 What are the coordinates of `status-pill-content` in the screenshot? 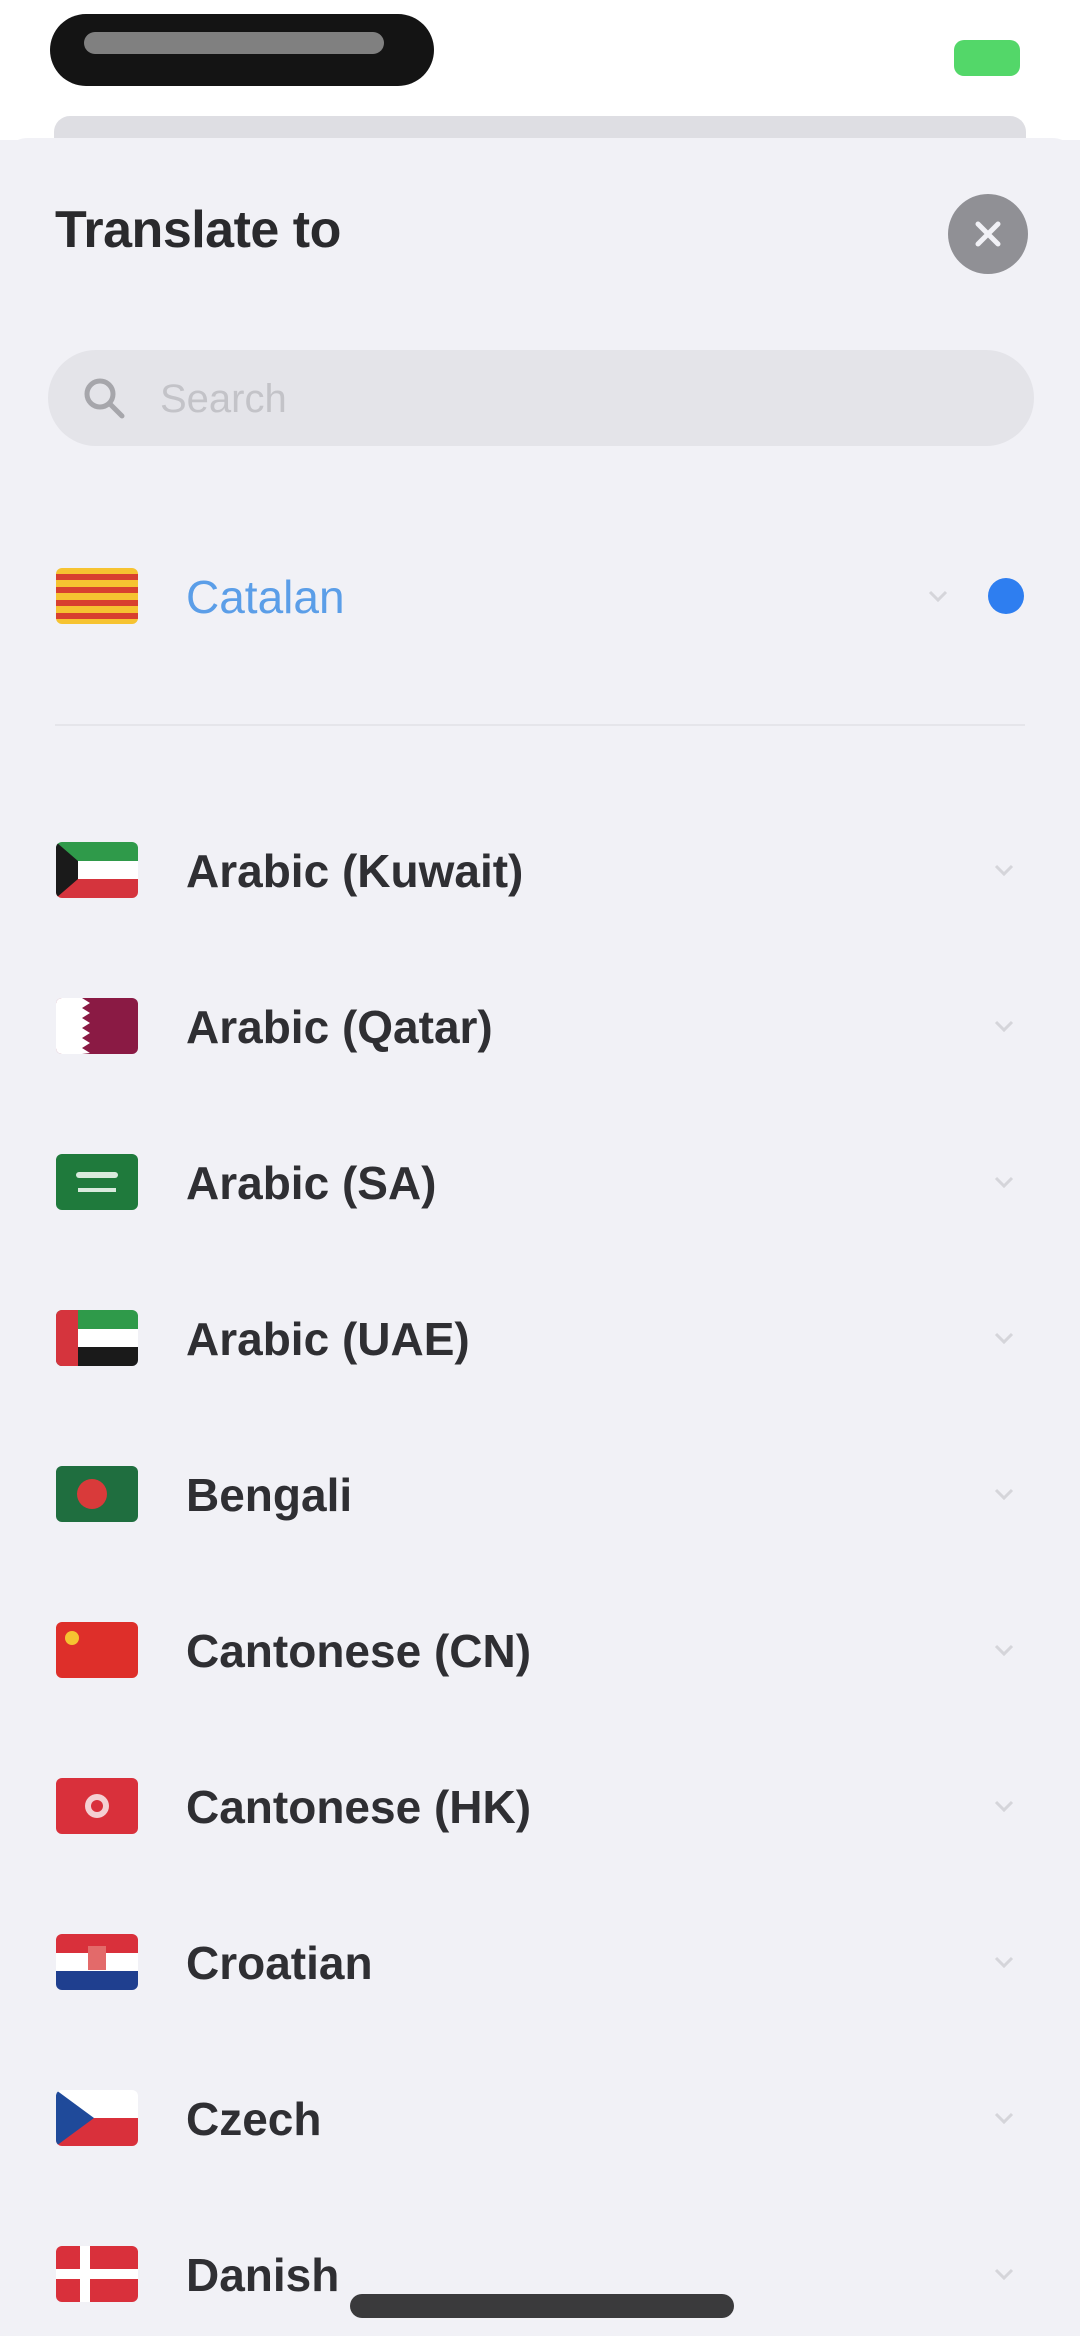 It's located at (234, 43).